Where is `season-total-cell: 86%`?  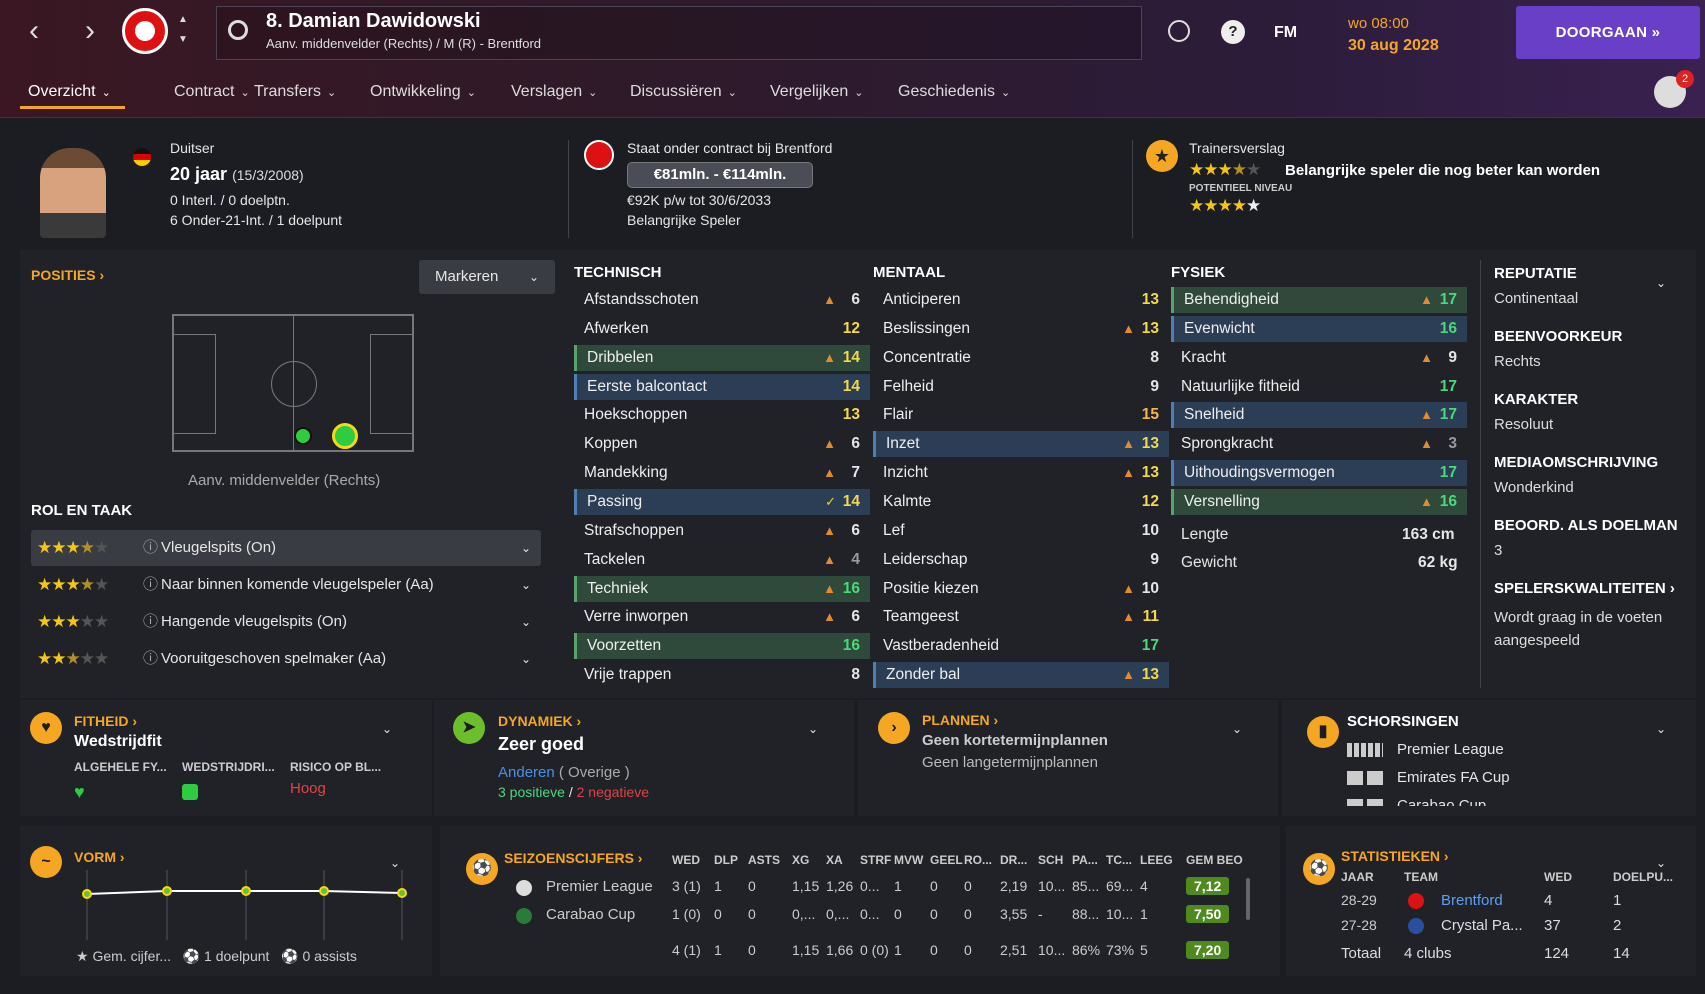 season-total-cell: 86% is located at coordinates (1086, 950).